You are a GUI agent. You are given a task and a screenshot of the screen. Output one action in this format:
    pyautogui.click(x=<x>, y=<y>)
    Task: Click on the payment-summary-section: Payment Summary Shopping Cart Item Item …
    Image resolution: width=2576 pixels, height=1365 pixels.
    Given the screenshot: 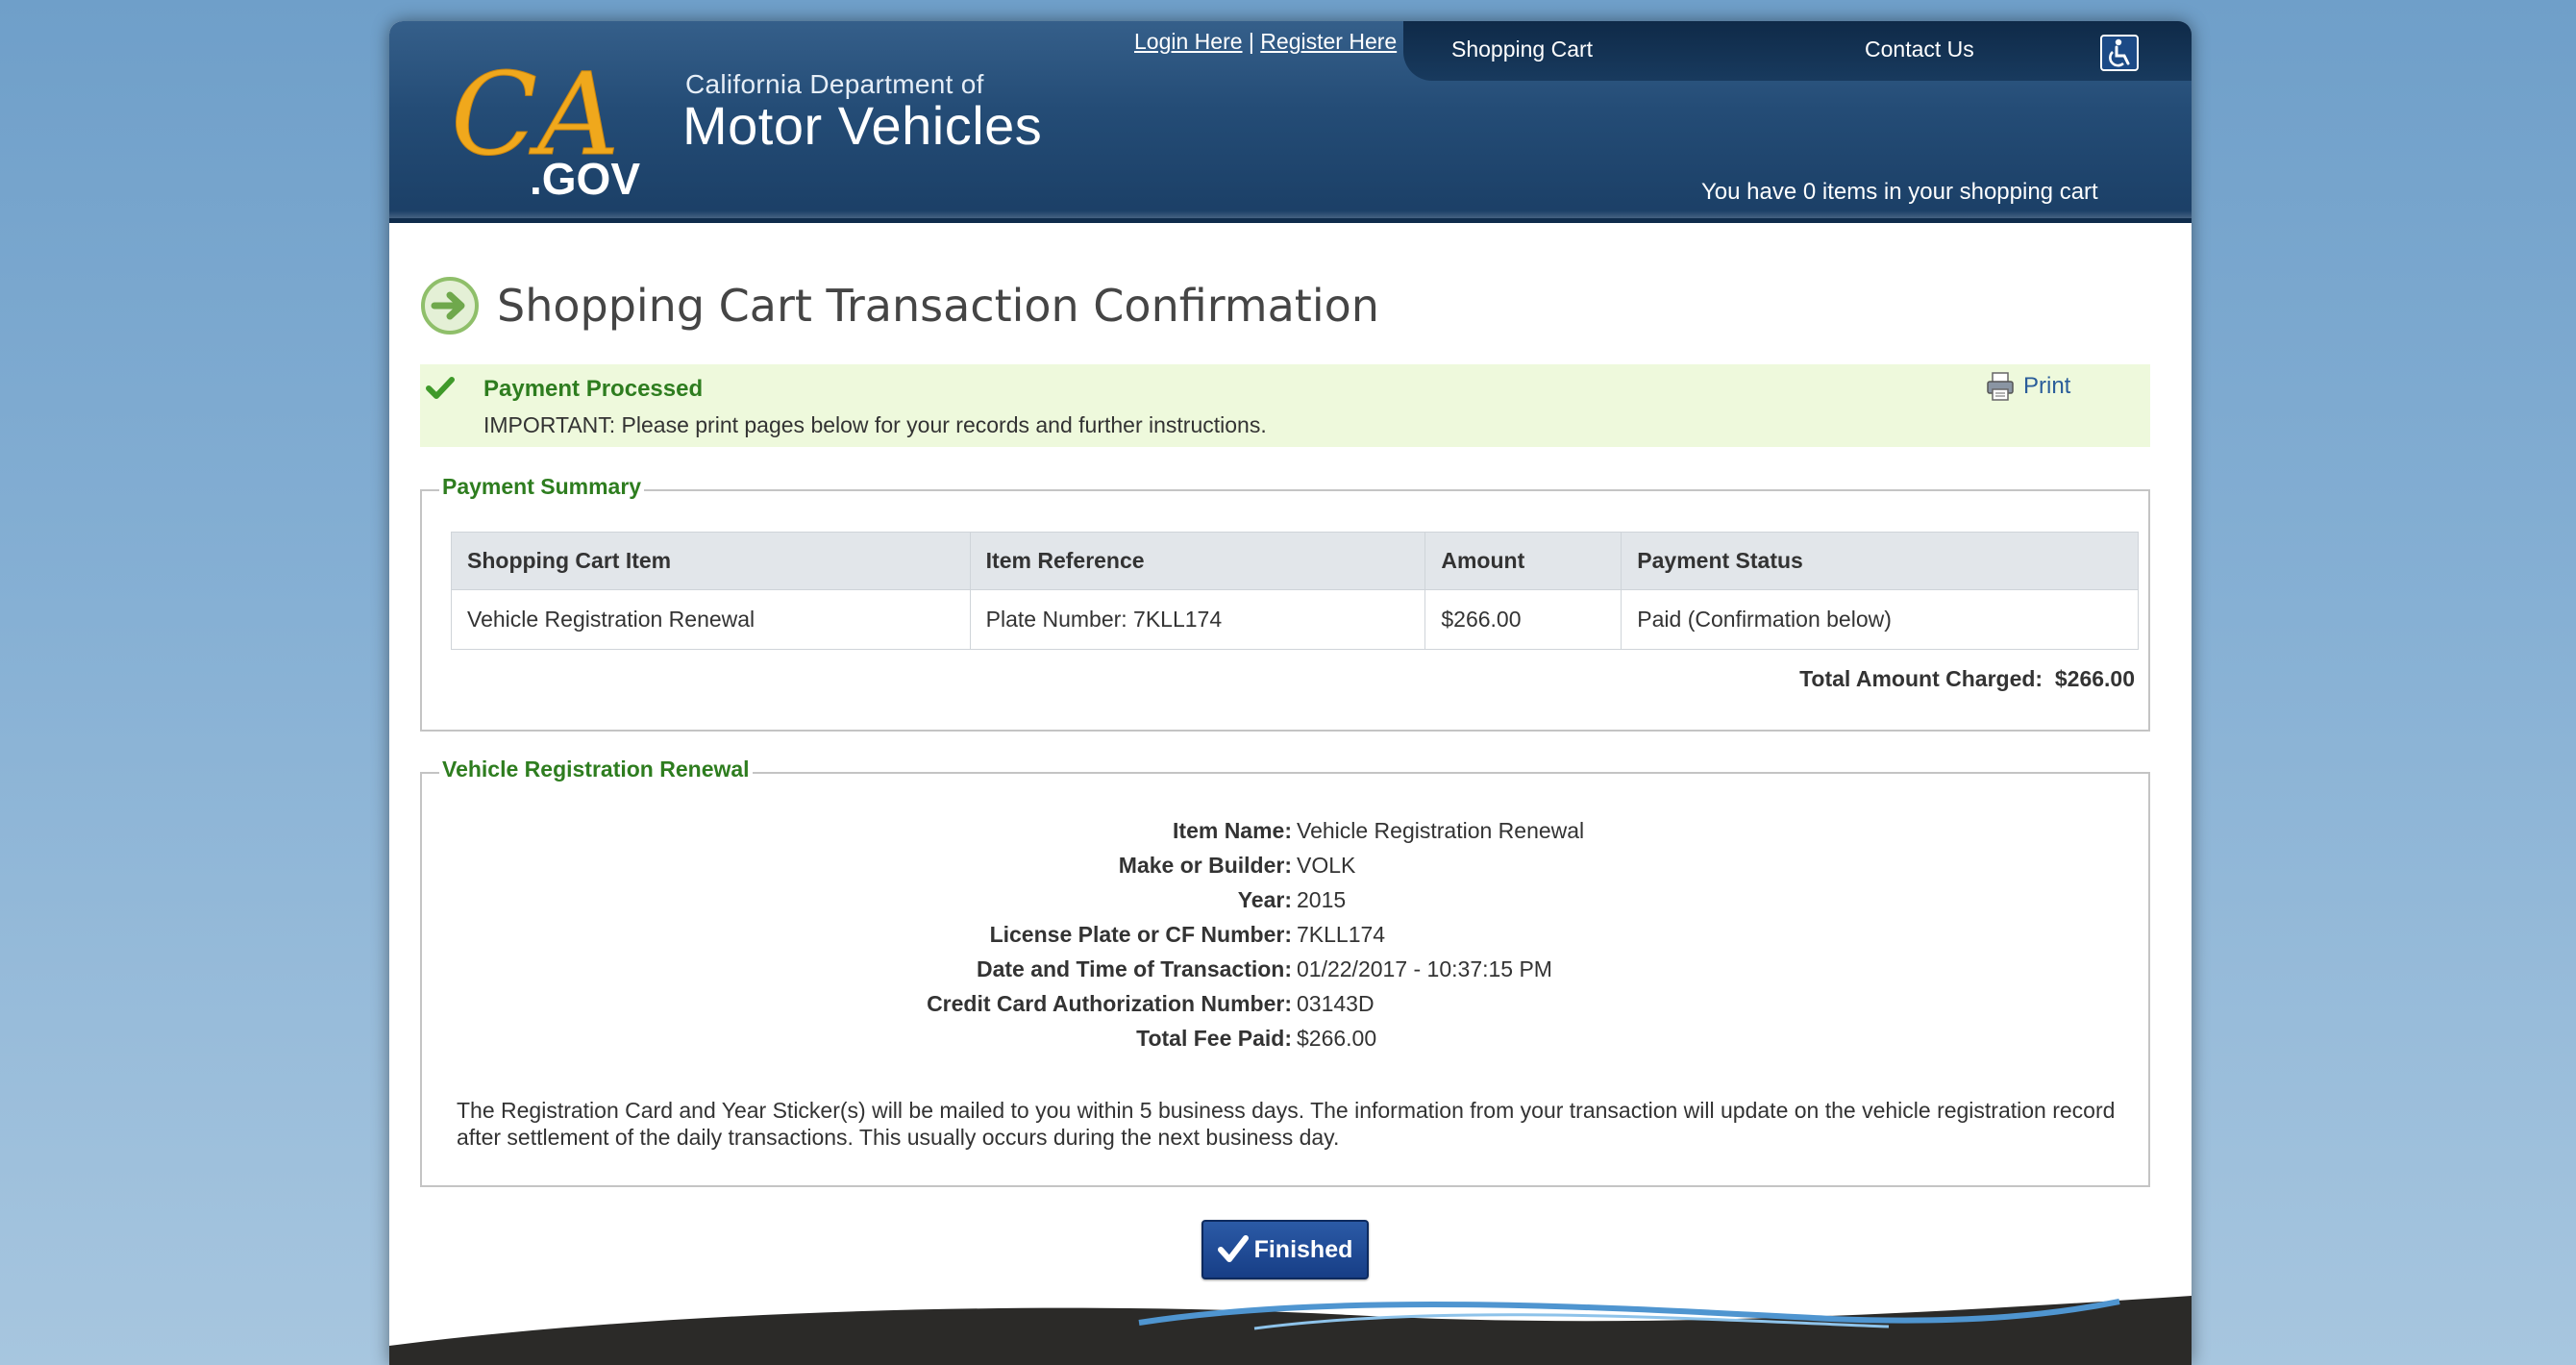 What is the action you would take?
    pyautogui.click(x=1285, y=603)
    